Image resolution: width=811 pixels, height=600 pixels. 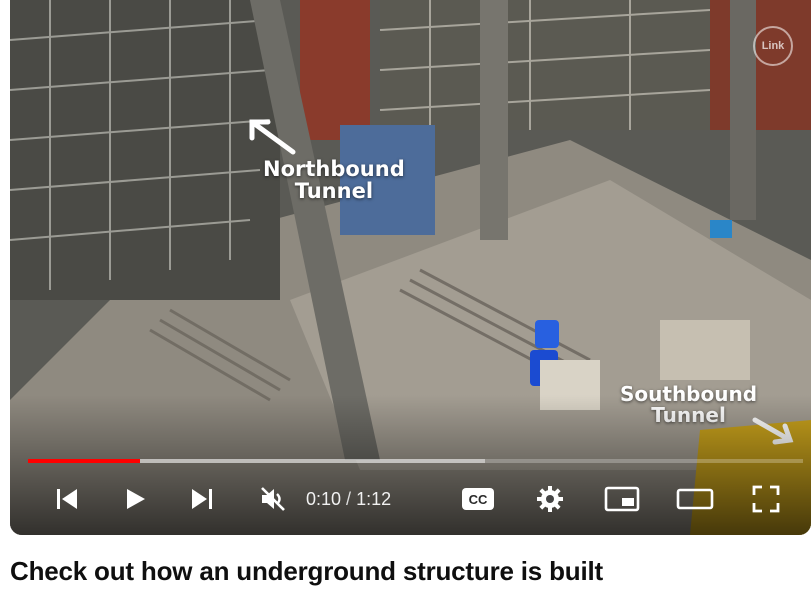 I want to click on watermark-text: Link, so click(x=773, y=46).